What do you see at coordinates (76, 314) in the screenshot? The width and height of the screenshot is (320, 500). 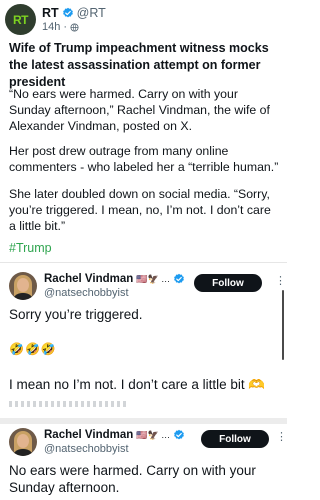 I see `embedded-tweet-text: Sorry you’re triggered.` at bounding box center [76, 314].